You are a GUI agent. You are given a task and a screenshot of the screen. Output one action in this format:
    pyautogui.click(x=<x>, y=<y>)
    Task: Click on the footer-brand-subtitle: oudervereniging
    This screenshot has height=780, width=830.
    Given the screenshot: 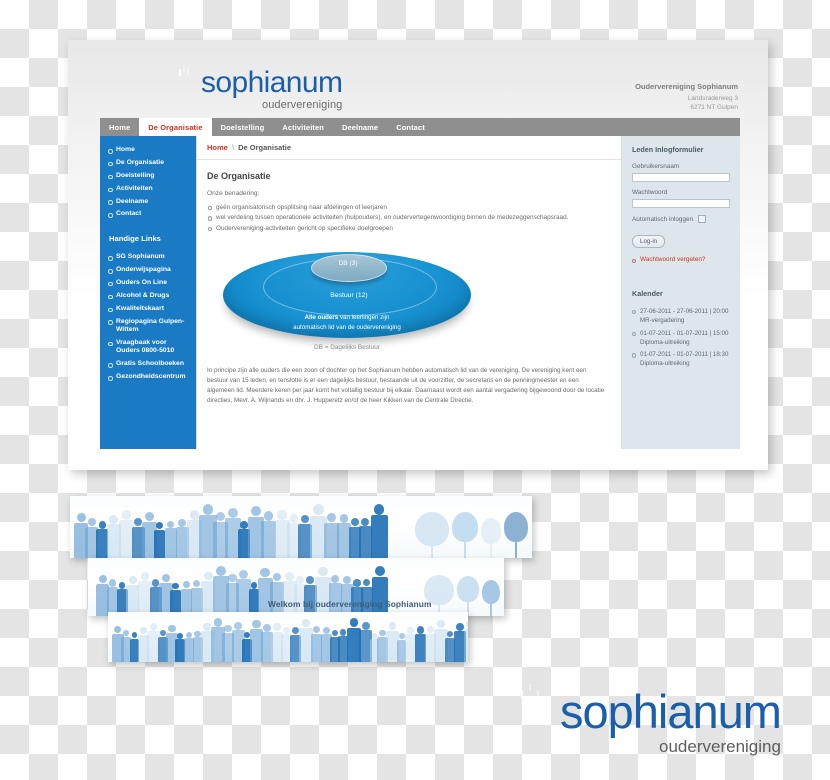 What is the action you would take?
    pyautogui.click(x=720, y=746)
    